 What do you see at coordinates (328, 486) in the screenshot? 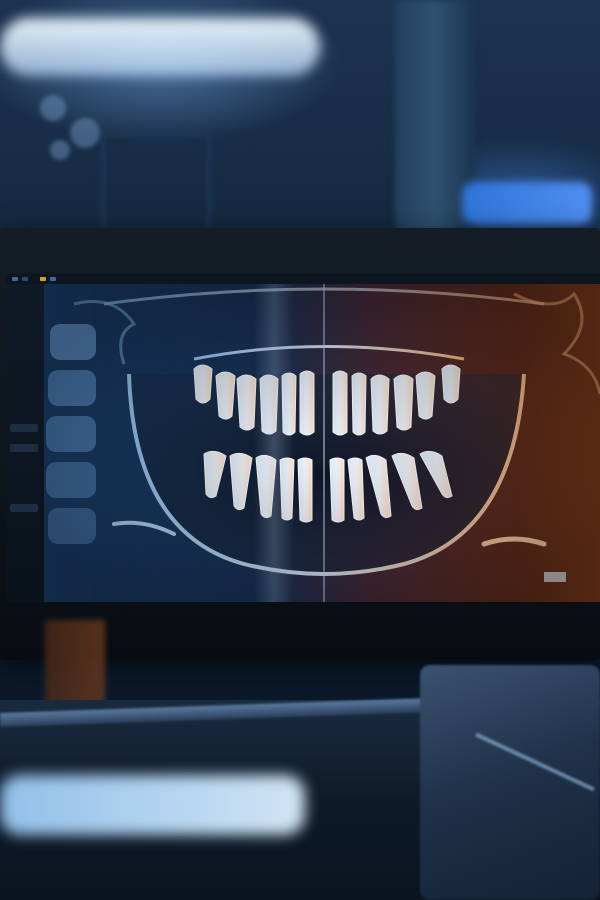
I see `lower-teeth` at bounding box center [328, 486].